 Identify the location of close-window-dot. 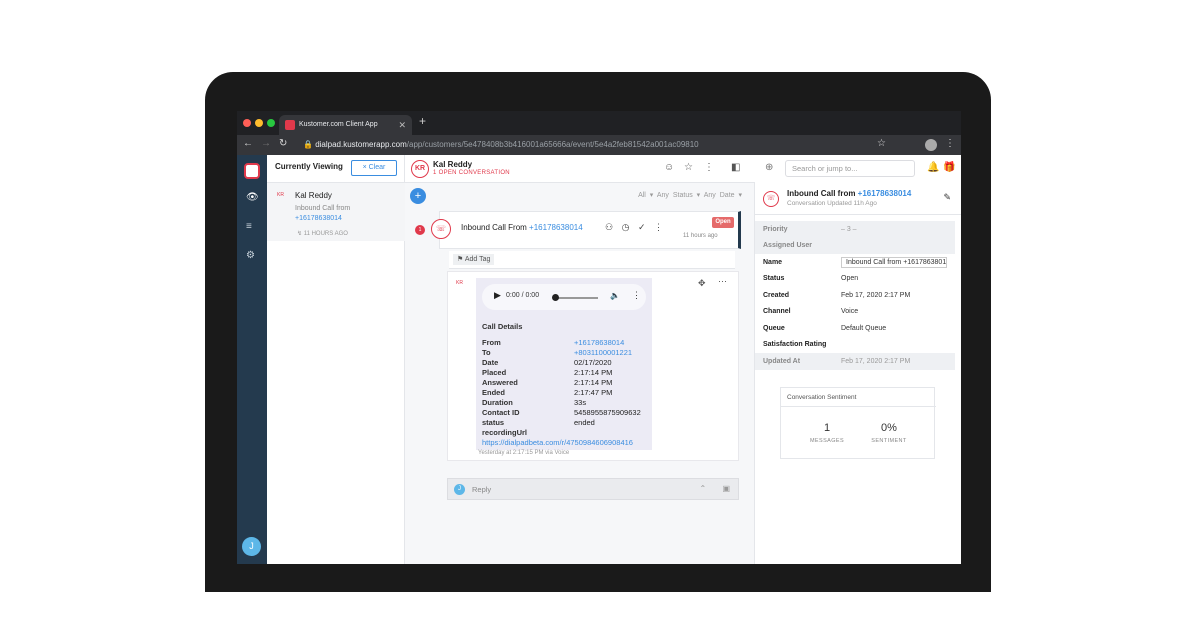
(247, 123).